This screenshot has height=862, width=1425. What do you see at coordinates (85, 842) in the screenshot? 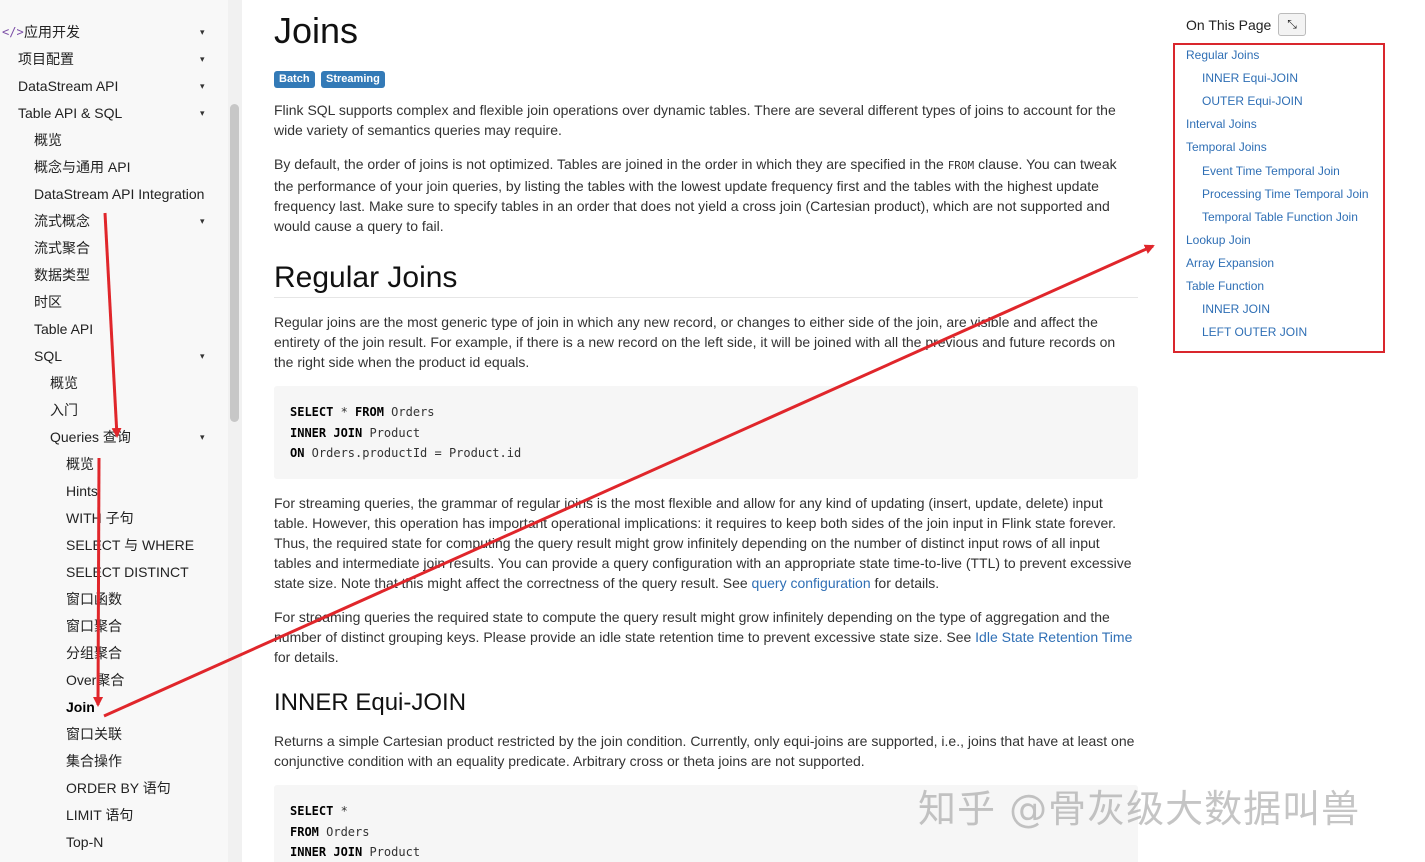
I see `sidebar-item-label: Top-N` at bounding box center [85, 842].